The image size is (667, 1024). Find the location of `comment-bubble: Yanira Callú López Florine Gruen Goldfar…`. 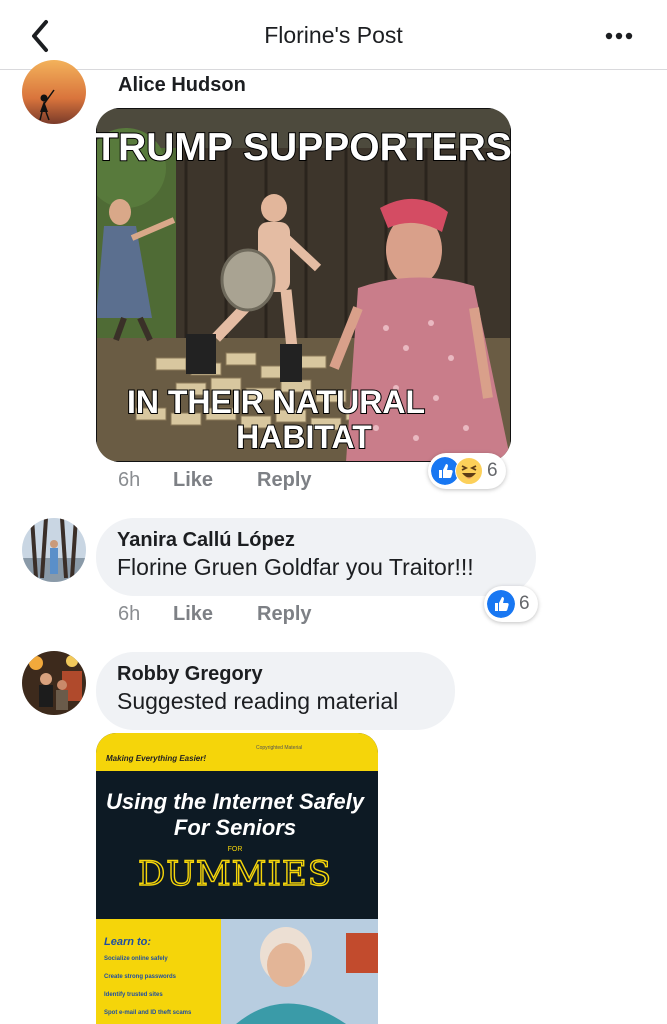

comment-bubble: Yanira Callú López Florine Gruen Goldfar… is located at coordinates (316, 557).